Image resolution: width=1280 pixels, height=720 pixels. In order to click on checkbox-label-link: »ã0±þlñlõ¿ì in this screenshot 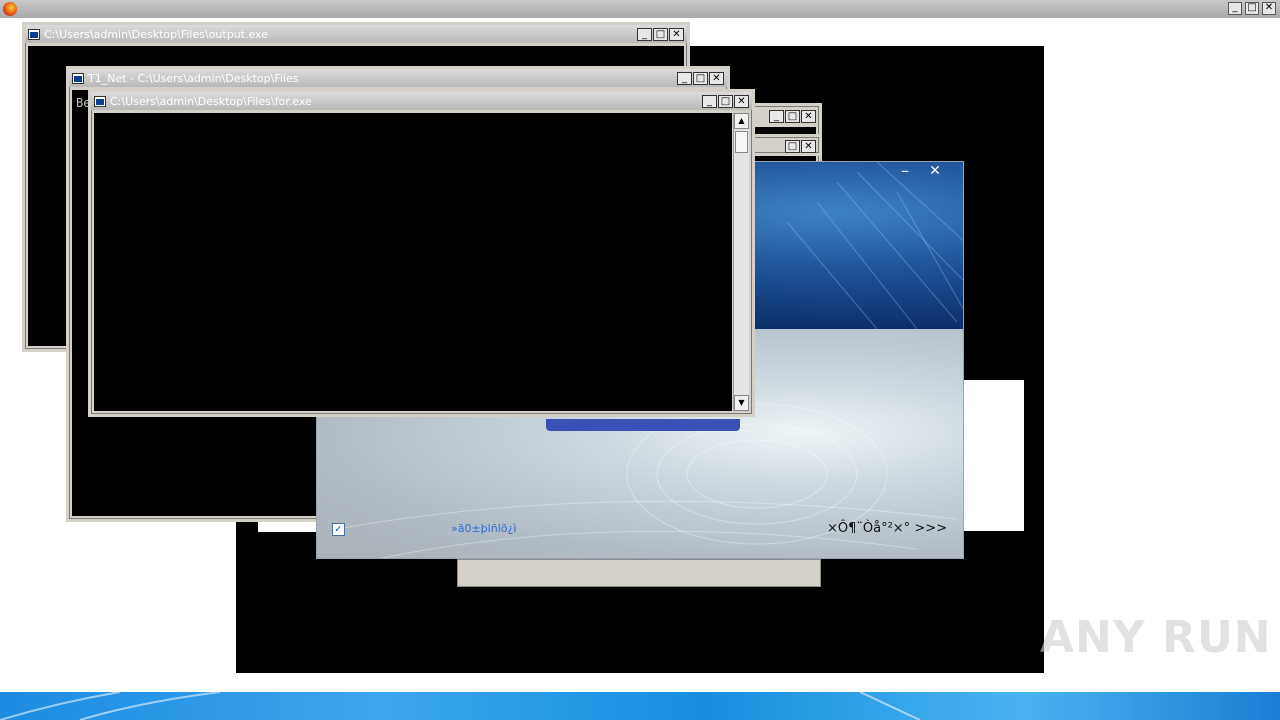, I will do `click(483, 528)`.